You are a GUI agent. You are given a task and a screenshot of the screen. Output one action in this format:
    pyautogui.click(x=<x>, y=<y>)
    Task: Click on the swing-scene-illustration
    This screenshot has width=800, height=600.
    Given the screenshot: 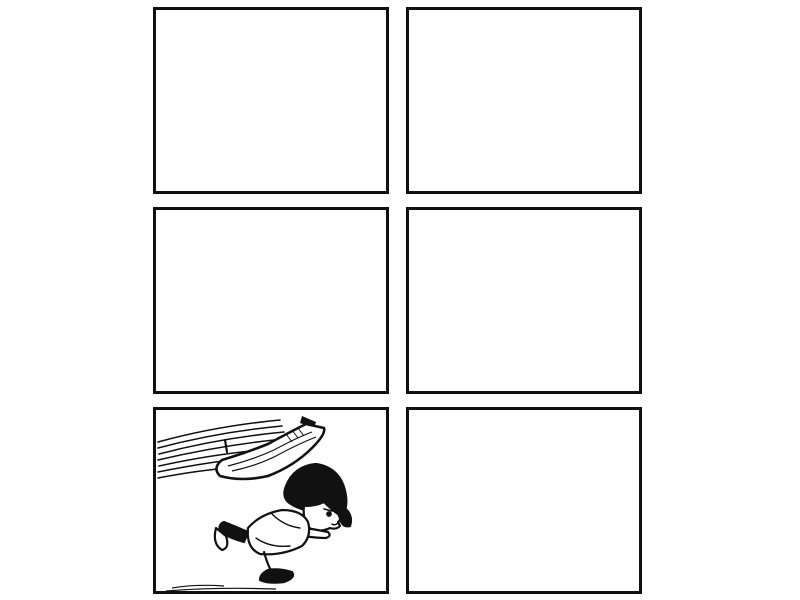 What is the action you would take?
    pyautogui.click(x=255, y=503)
    